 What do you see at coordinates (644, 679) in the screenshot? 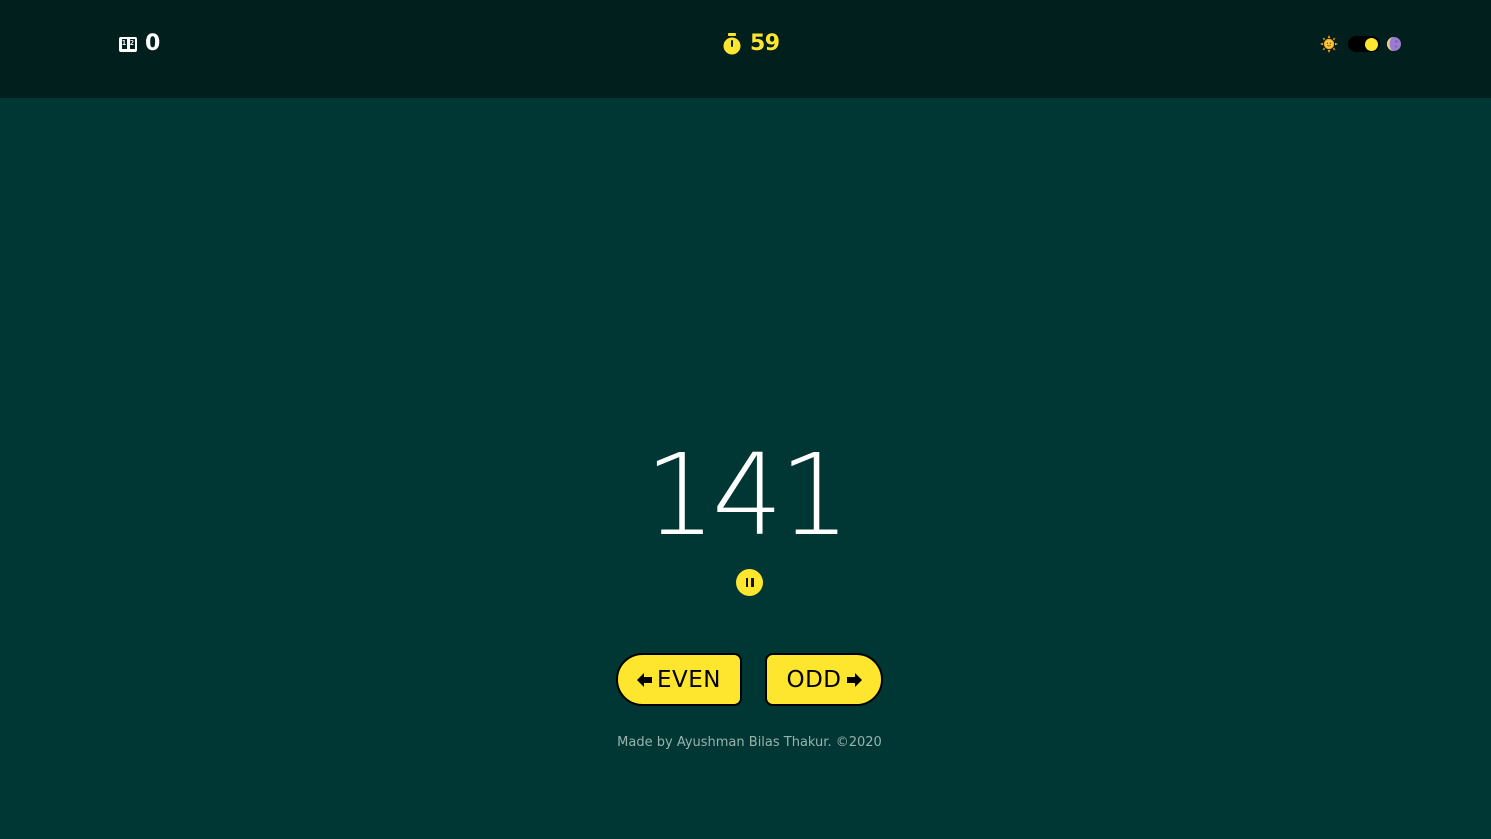
I see `arrow-left-icon` at bounding box center [644, 679].